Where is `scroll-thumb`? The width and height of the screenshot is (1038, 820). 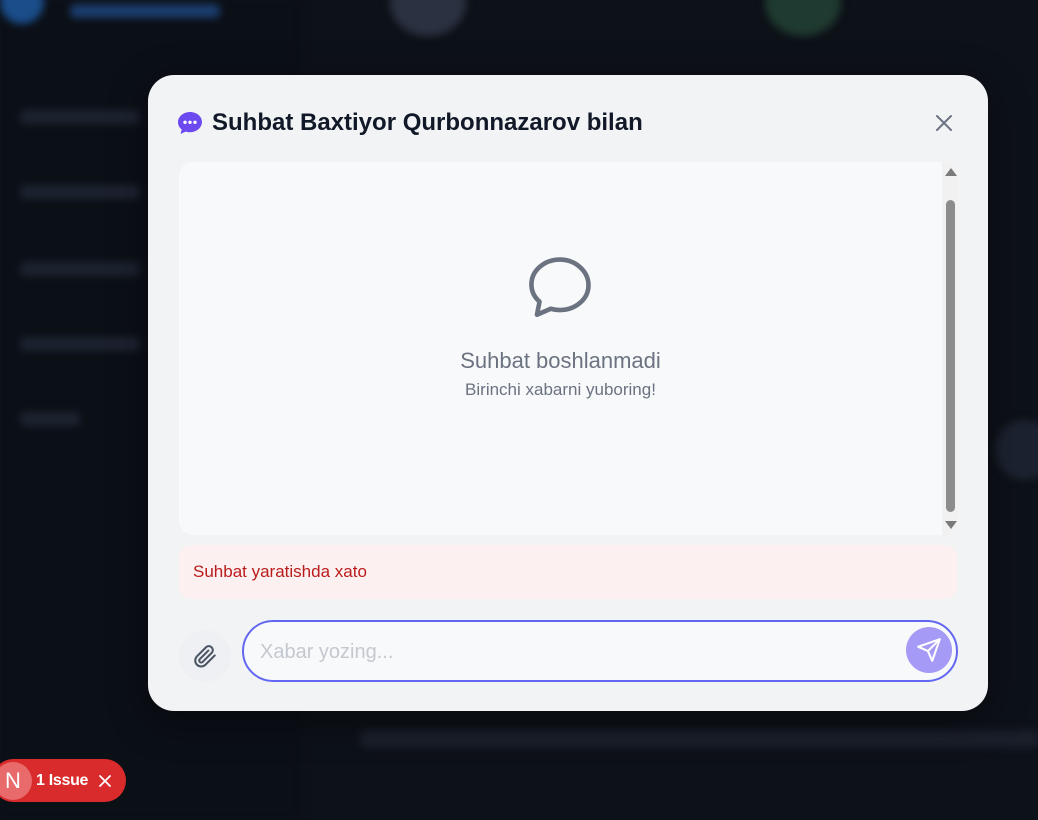
scroll-thumb is located at coordinates (950, 356).